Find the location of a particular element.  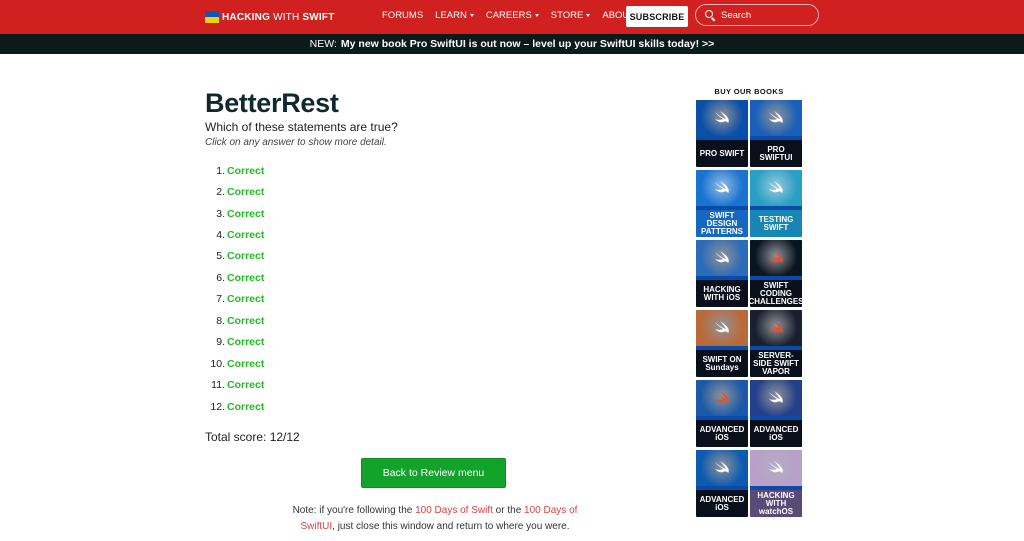

total-score: Total score: 12/12 is located at coordinates (252, 437).